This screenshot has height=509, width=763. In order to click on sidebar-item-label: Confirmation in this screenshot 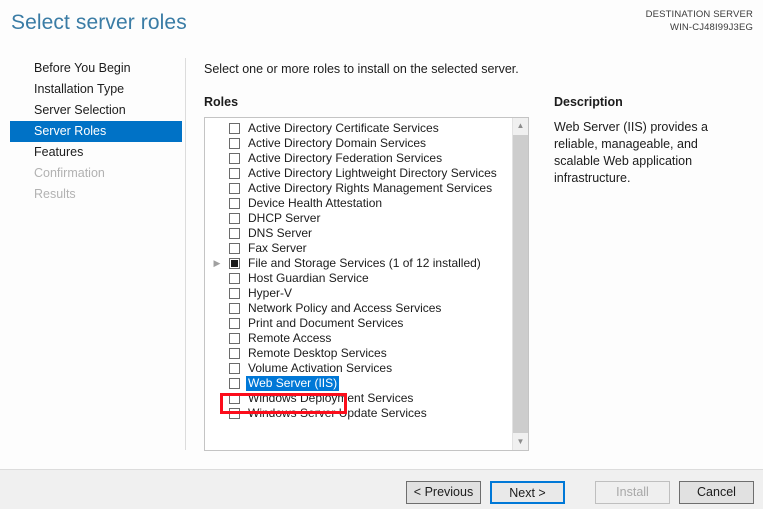, I will do `click(69, 173)`.